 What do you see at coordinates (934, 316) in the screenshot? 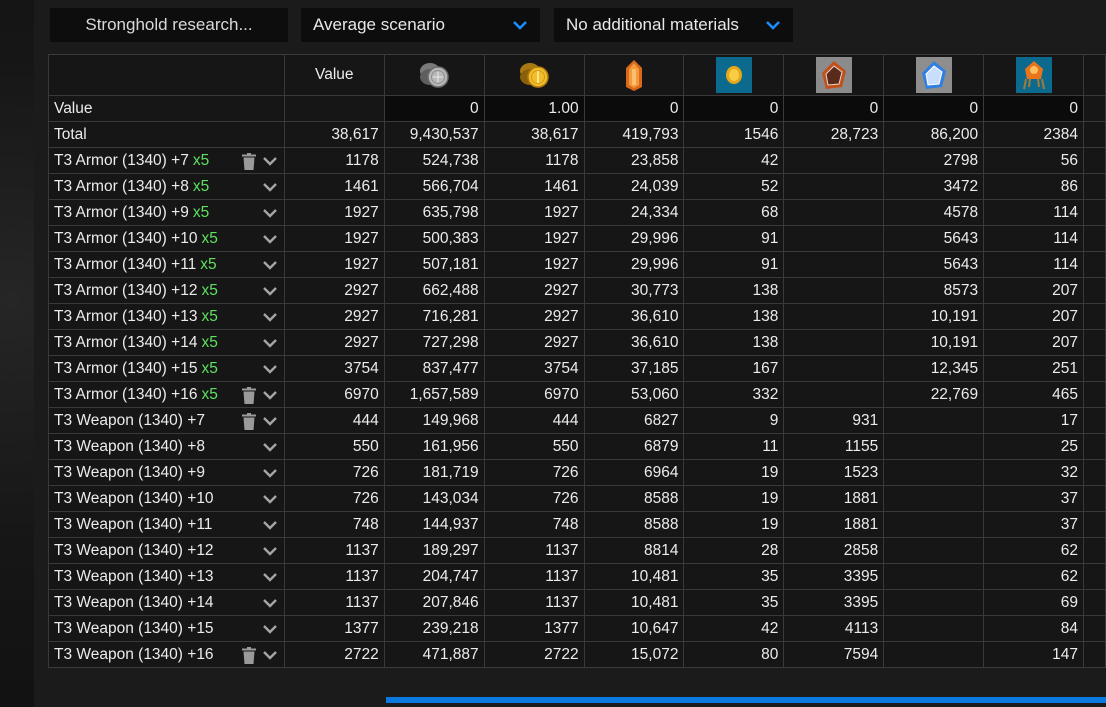
I see `row-material-cell: 10,191` at bounding box center [934, 316].